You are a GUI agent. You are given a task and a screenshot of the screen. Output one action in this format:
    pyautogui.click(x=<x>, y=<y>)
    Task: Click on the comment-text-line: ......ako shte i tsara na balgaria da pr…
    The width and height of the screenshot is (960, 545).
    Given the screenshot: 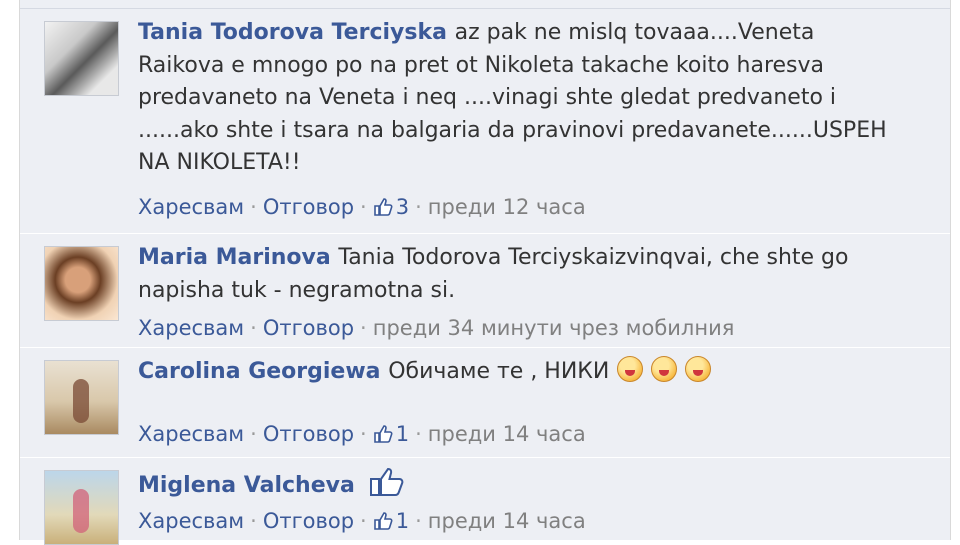 What is the action you would take?
    pyautogui.click(x=512, y=130)
    